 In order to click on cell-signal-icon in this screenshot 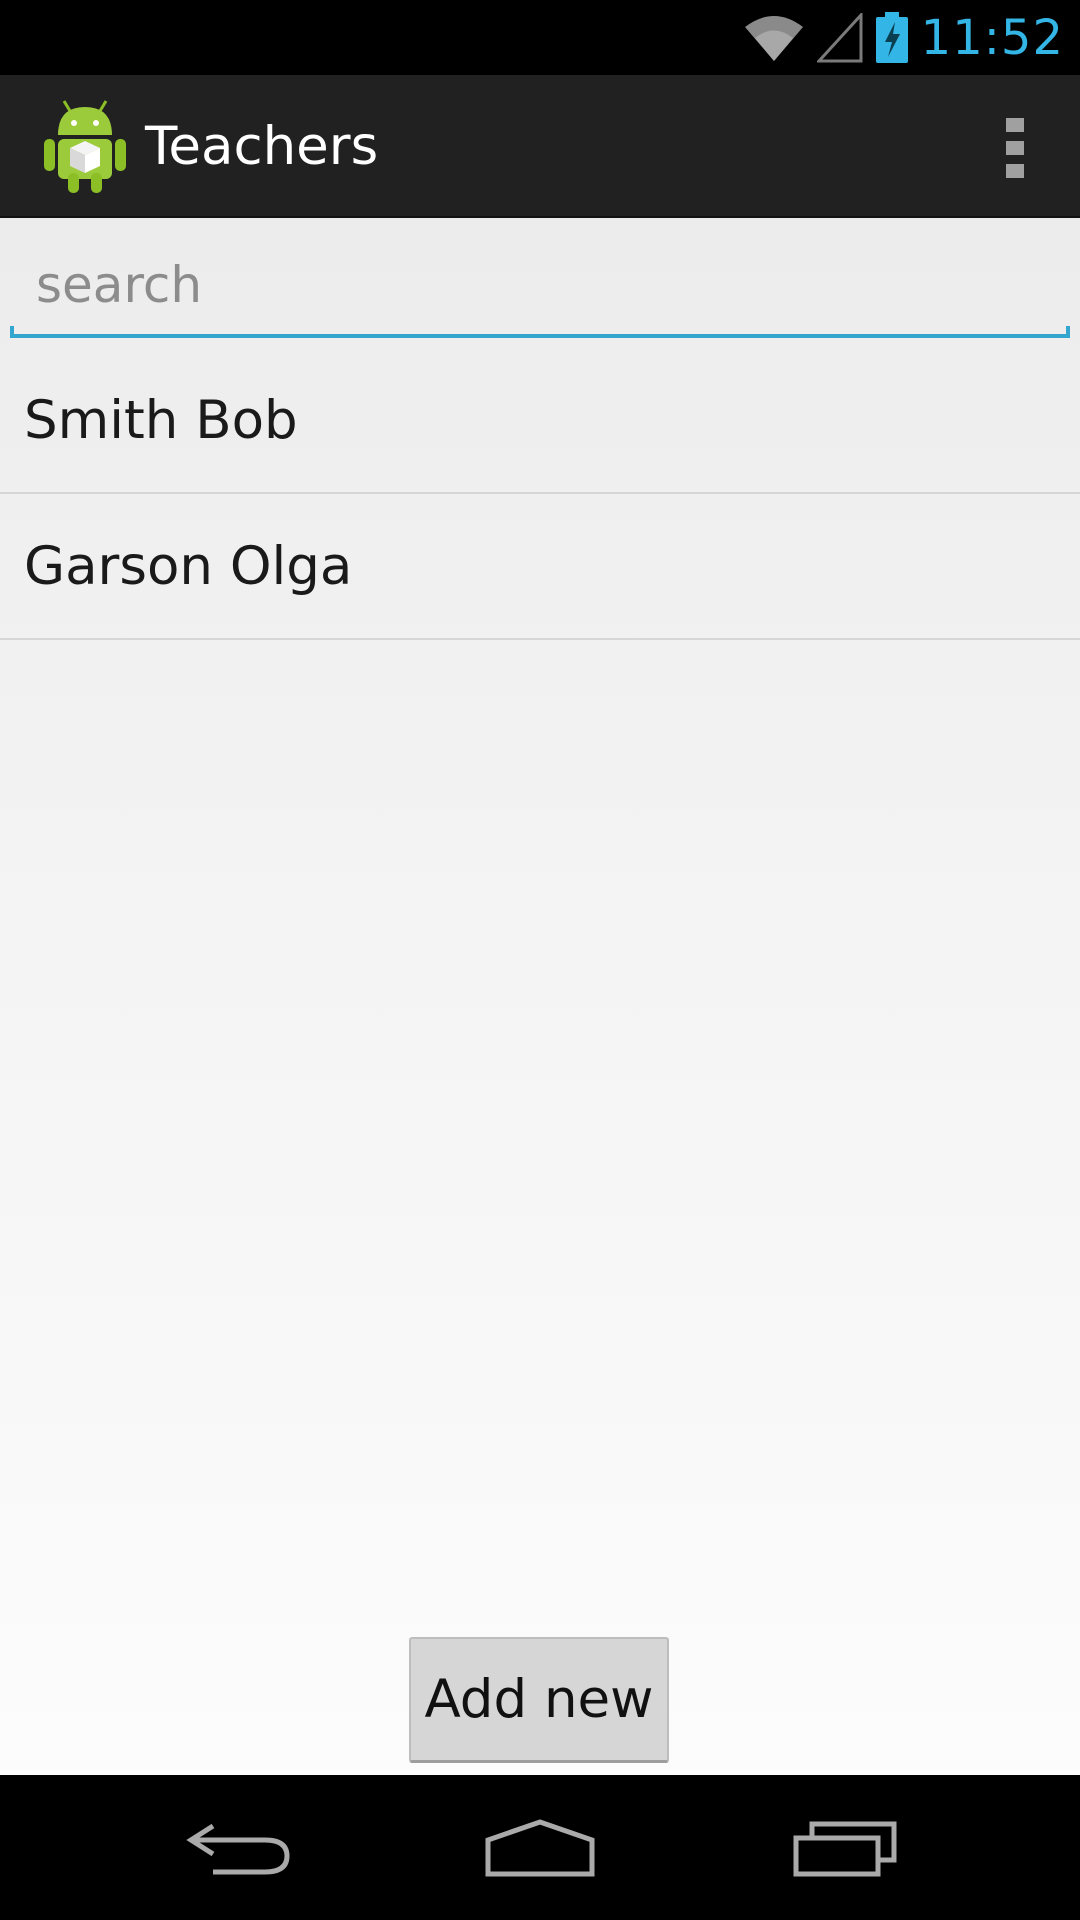, I will do `click(839, 37)`.